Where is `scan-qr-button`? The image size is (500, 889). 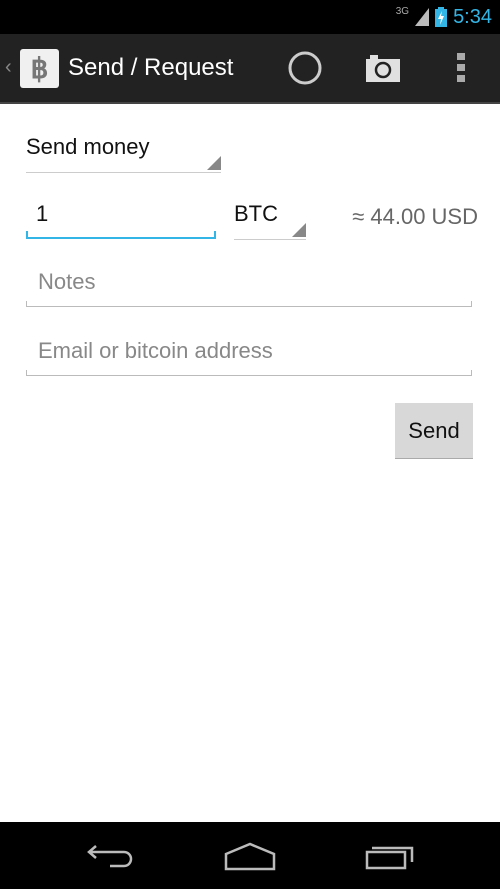
scan-qr-button is located at coordinates (383, 68).